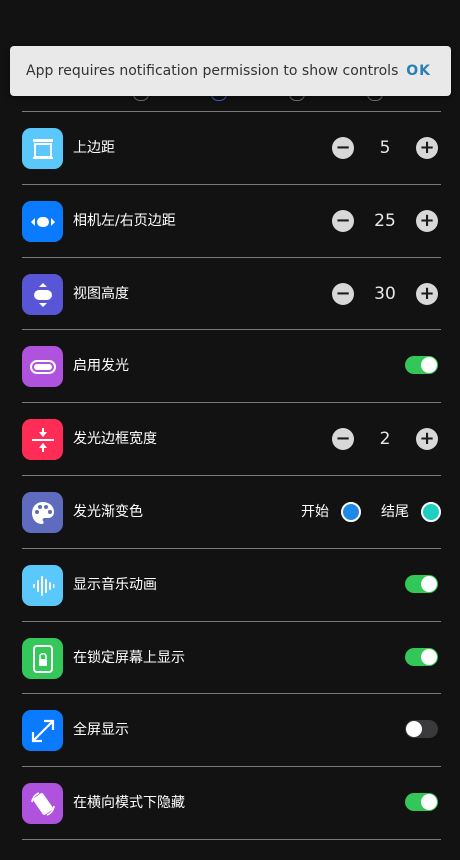  What do you see at coordinates (231, 839) in the screenshot?
I see `separator` at bounding box center [231, 839].